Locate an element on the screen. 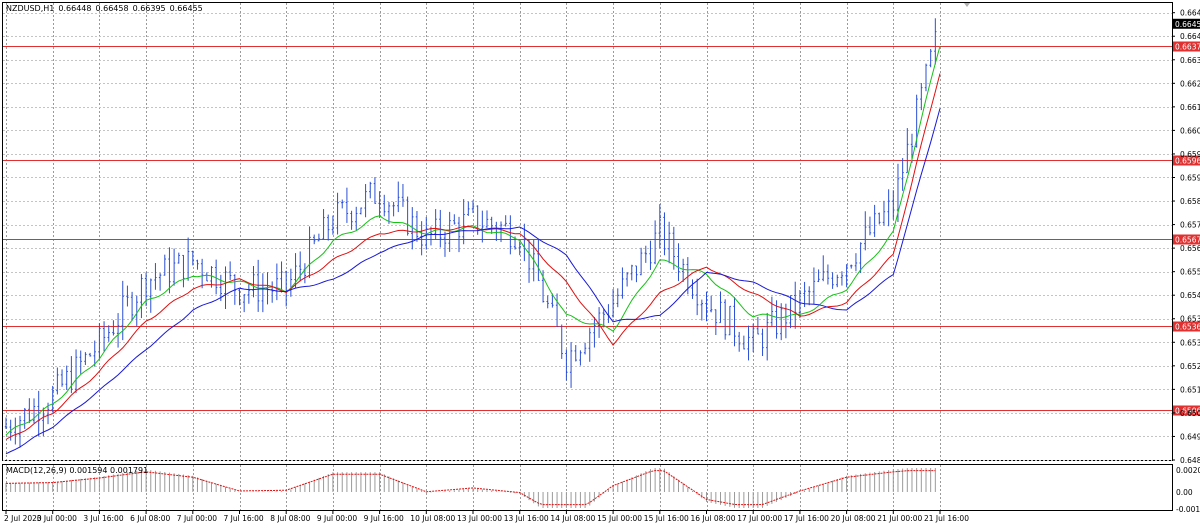  macd-tick-label: 0.002086 is located at coordinates (1188, 470).